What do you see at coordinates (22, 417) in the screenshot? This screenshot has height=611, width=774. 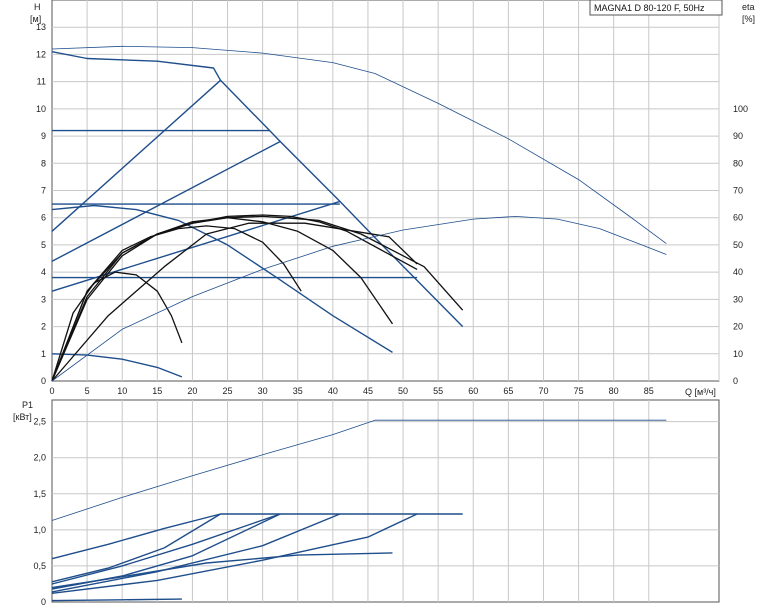 I see `p1-unit: [кВт]` at bounding box center [22, 417].